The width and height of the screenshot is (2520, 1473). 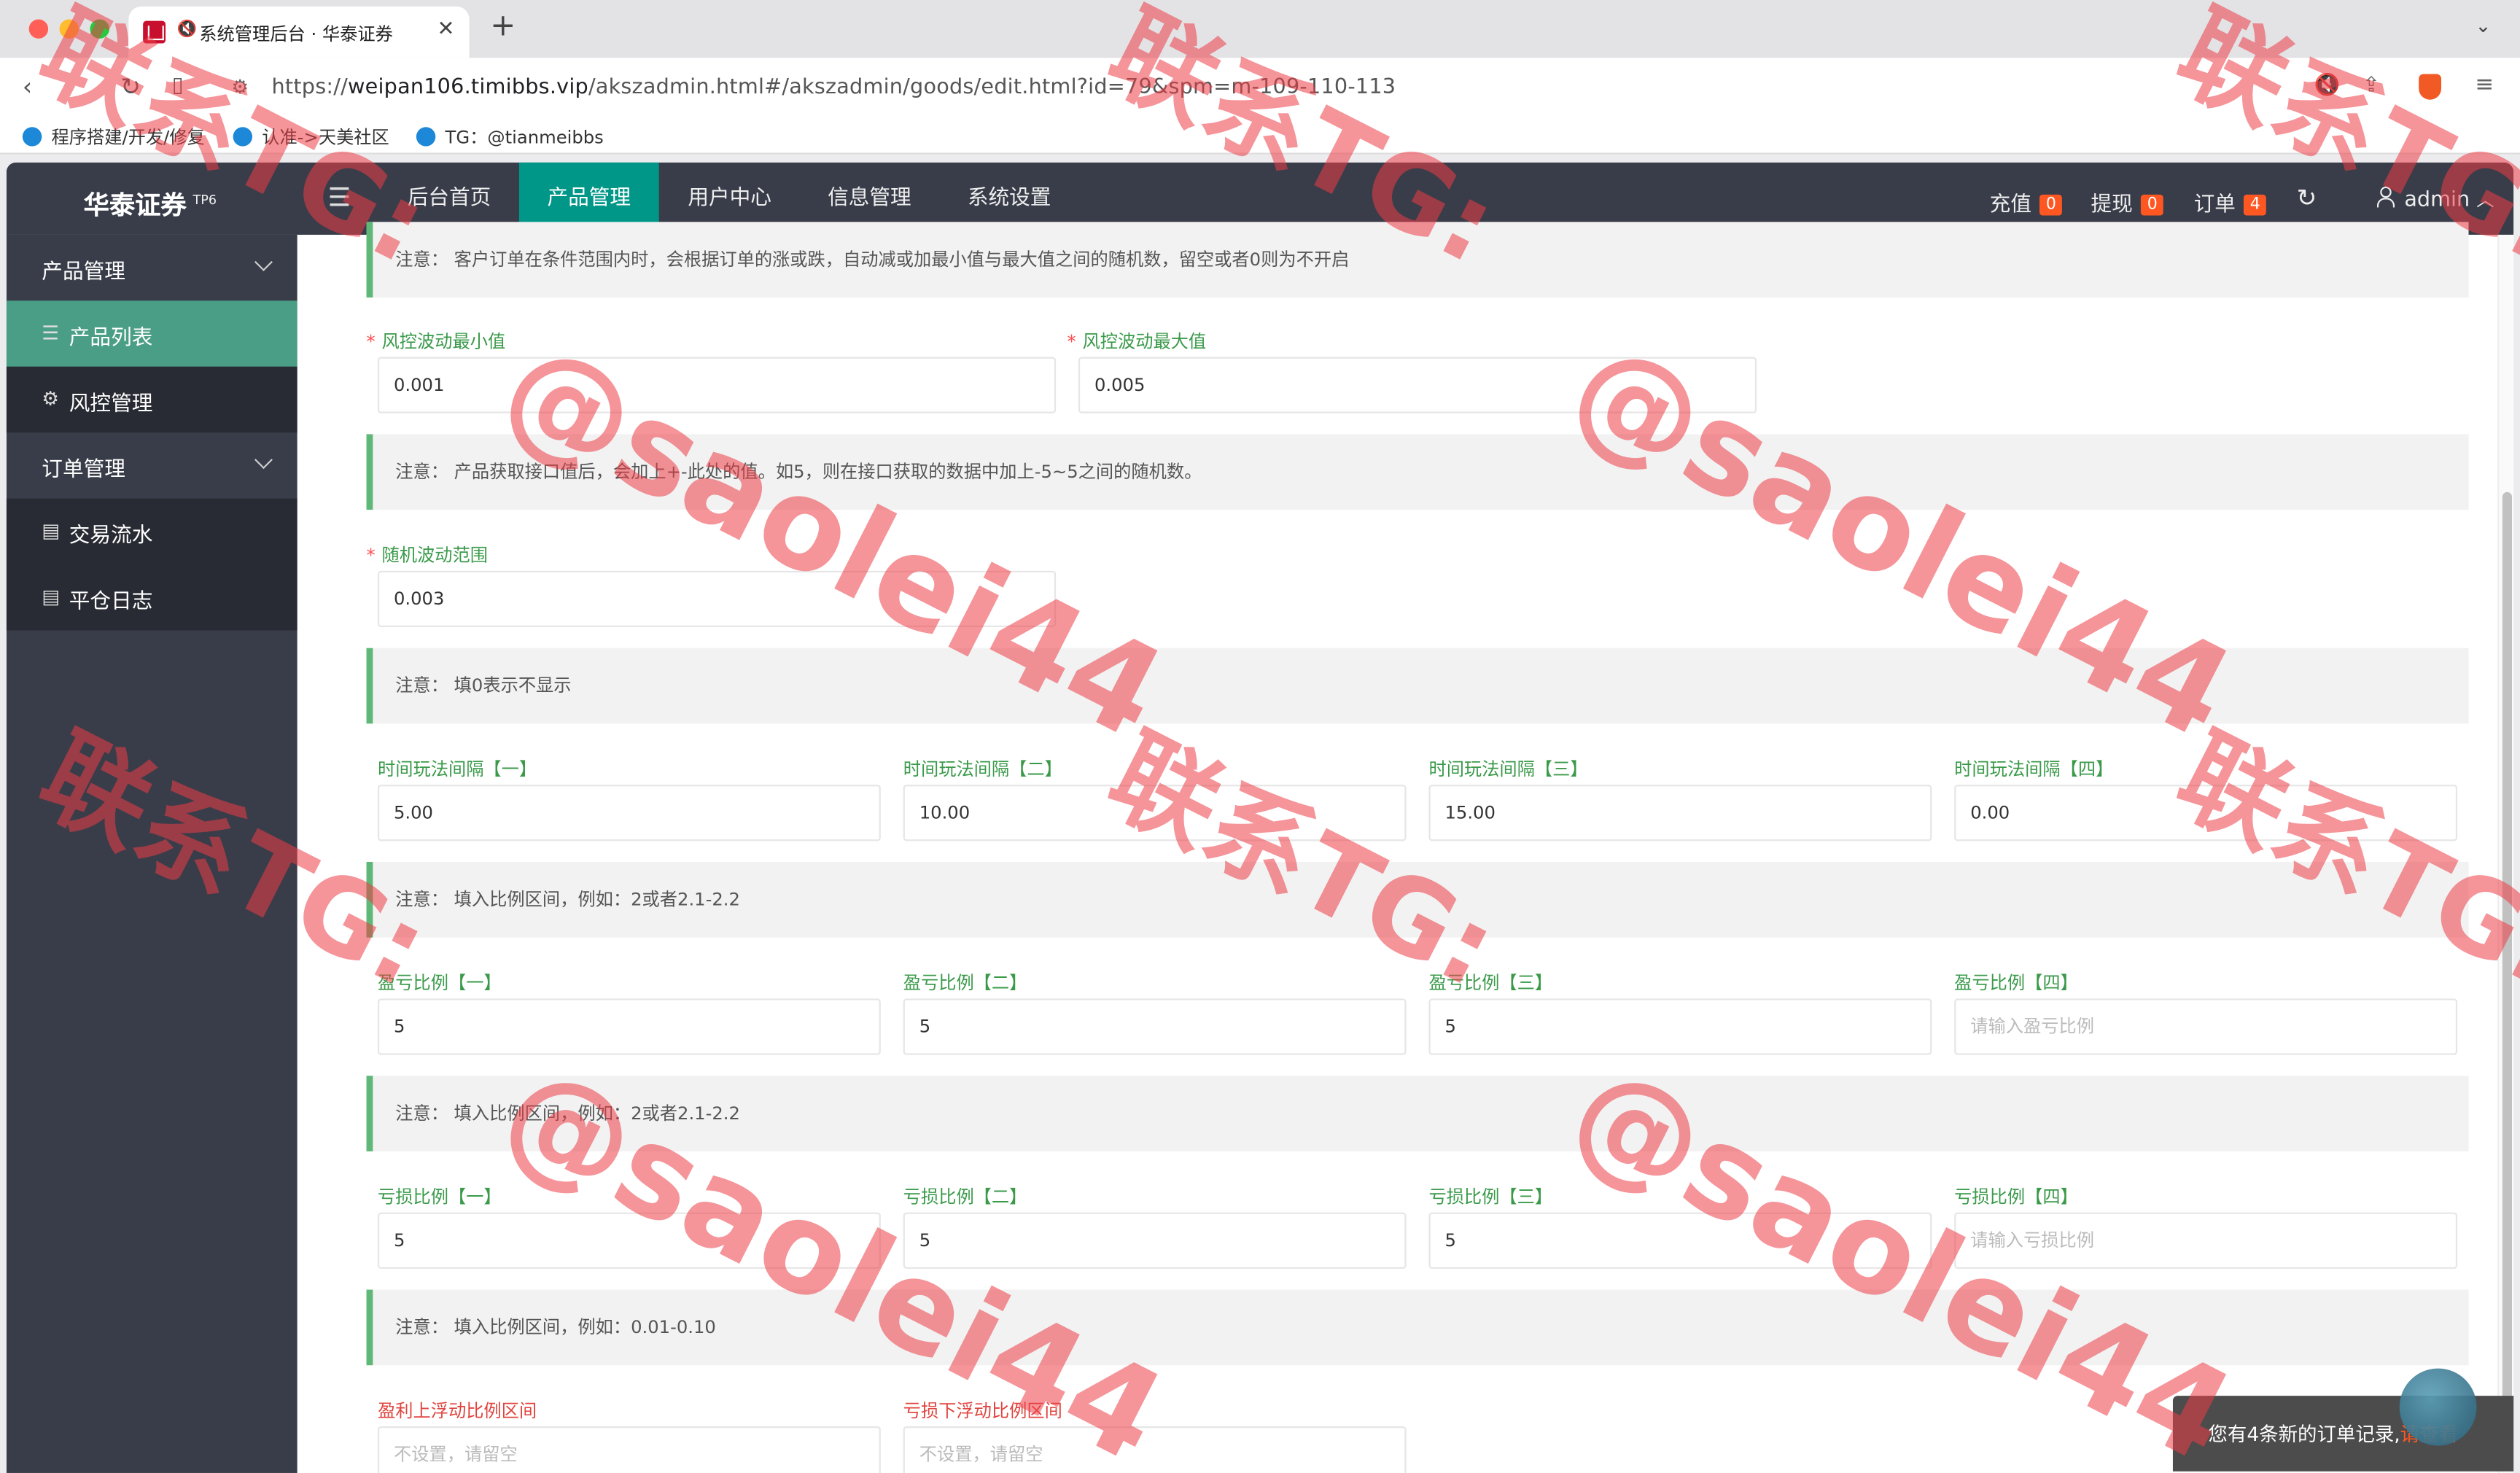 What do you see at coordinates (152, 465) in the screenshot?
I see `sidebar-group-orders: 订单管理` at bounding box center [152, 465].